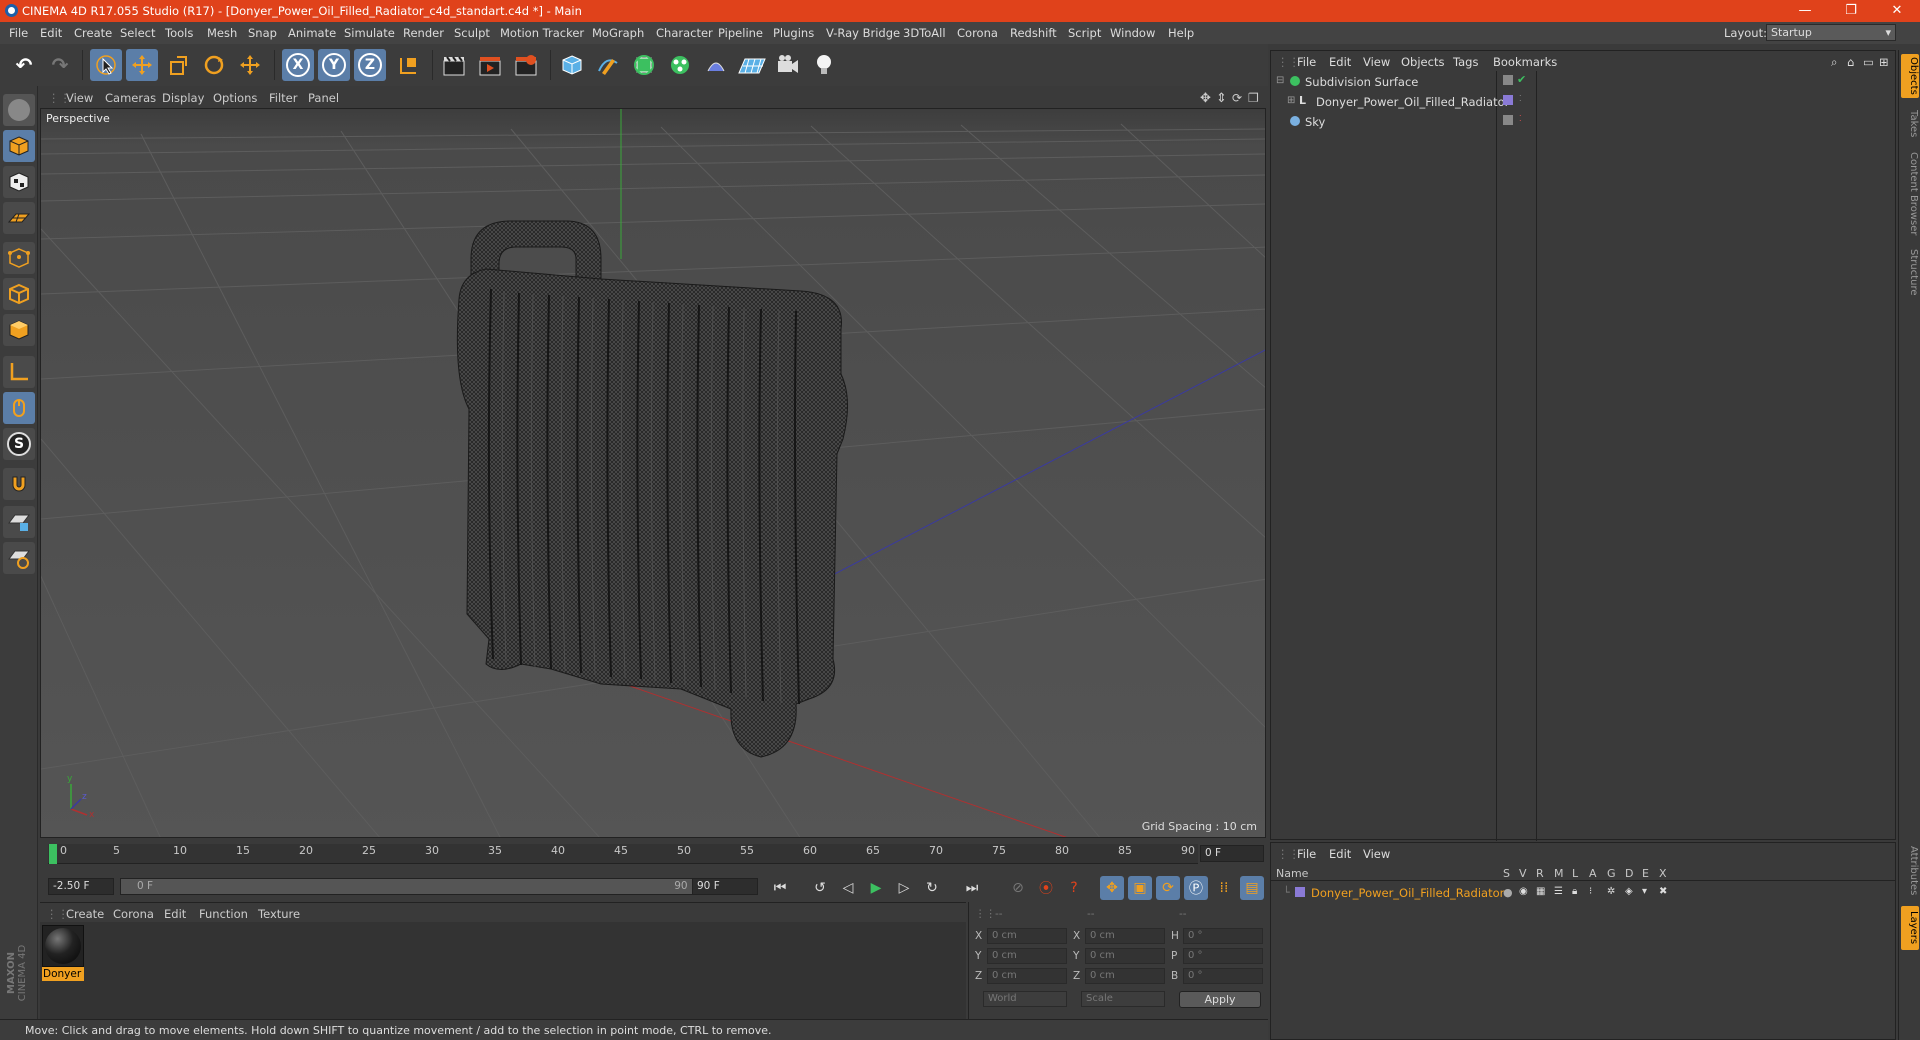 The height and width of the screenshot is (1040, 1920). I want to click on menu-tools: Tools, so click(179, 33).